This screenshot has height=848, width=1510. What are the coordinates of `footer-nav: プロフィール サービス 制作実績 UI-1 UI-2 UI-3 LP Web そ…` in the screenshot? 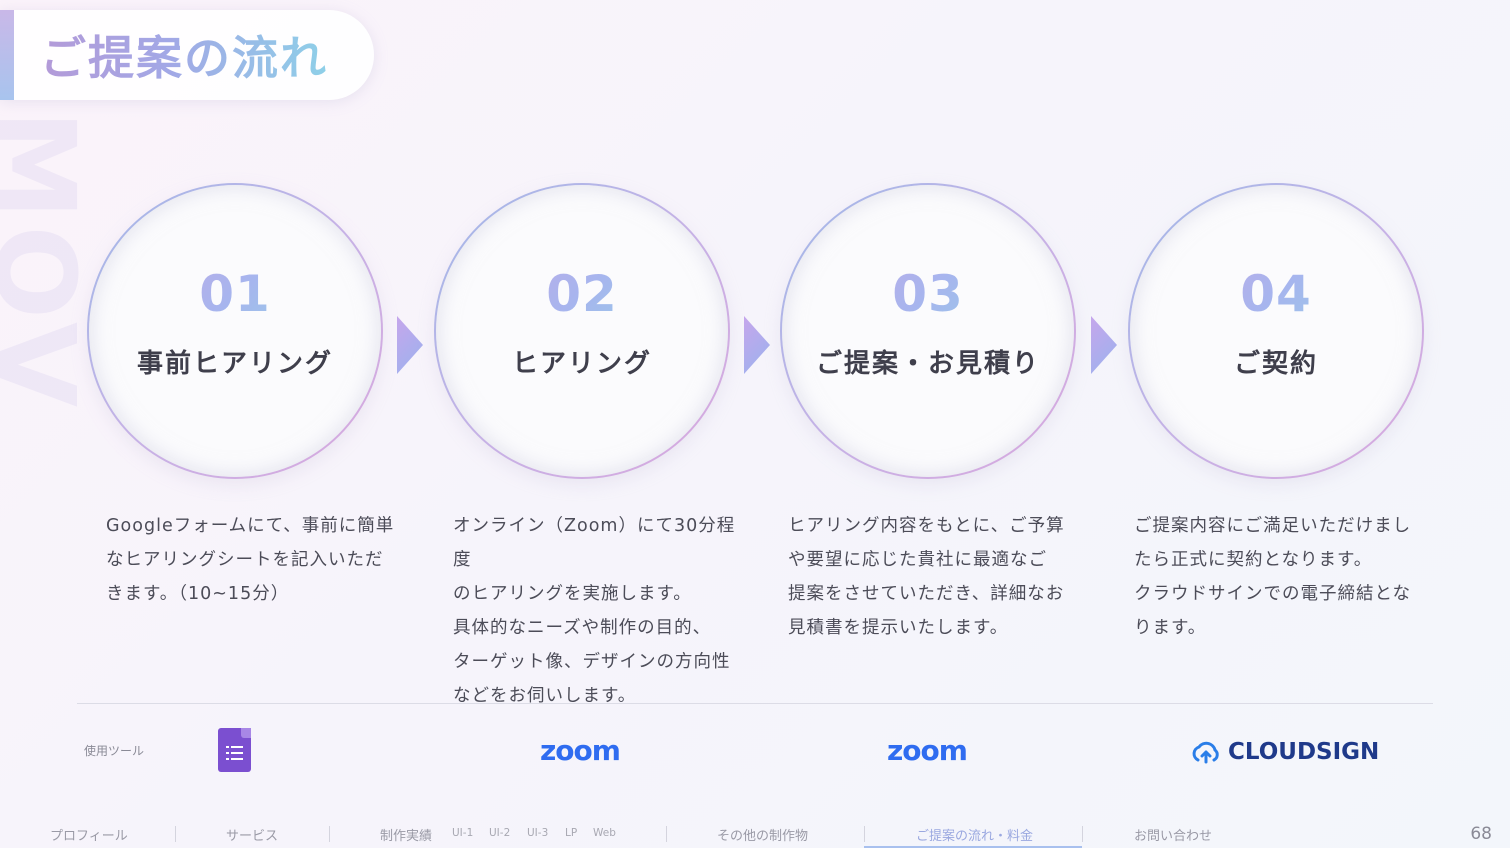 It's located at (755, 834).